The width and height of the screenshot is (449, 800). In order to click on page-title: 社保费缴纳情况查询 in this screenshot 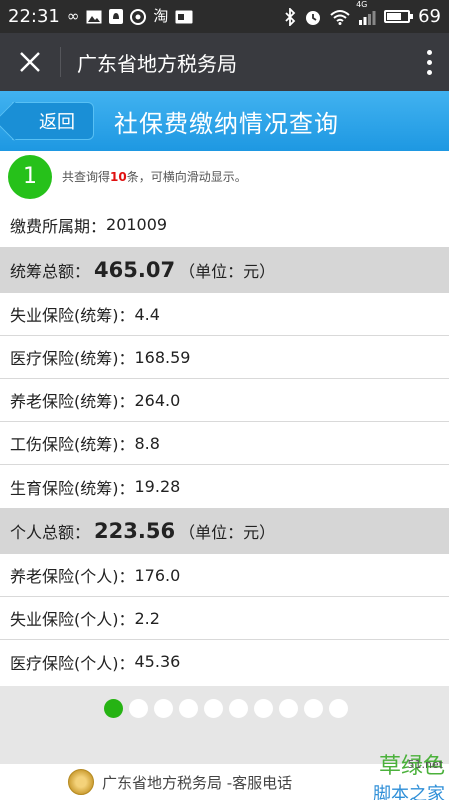, I will do `click(226, 123)`.